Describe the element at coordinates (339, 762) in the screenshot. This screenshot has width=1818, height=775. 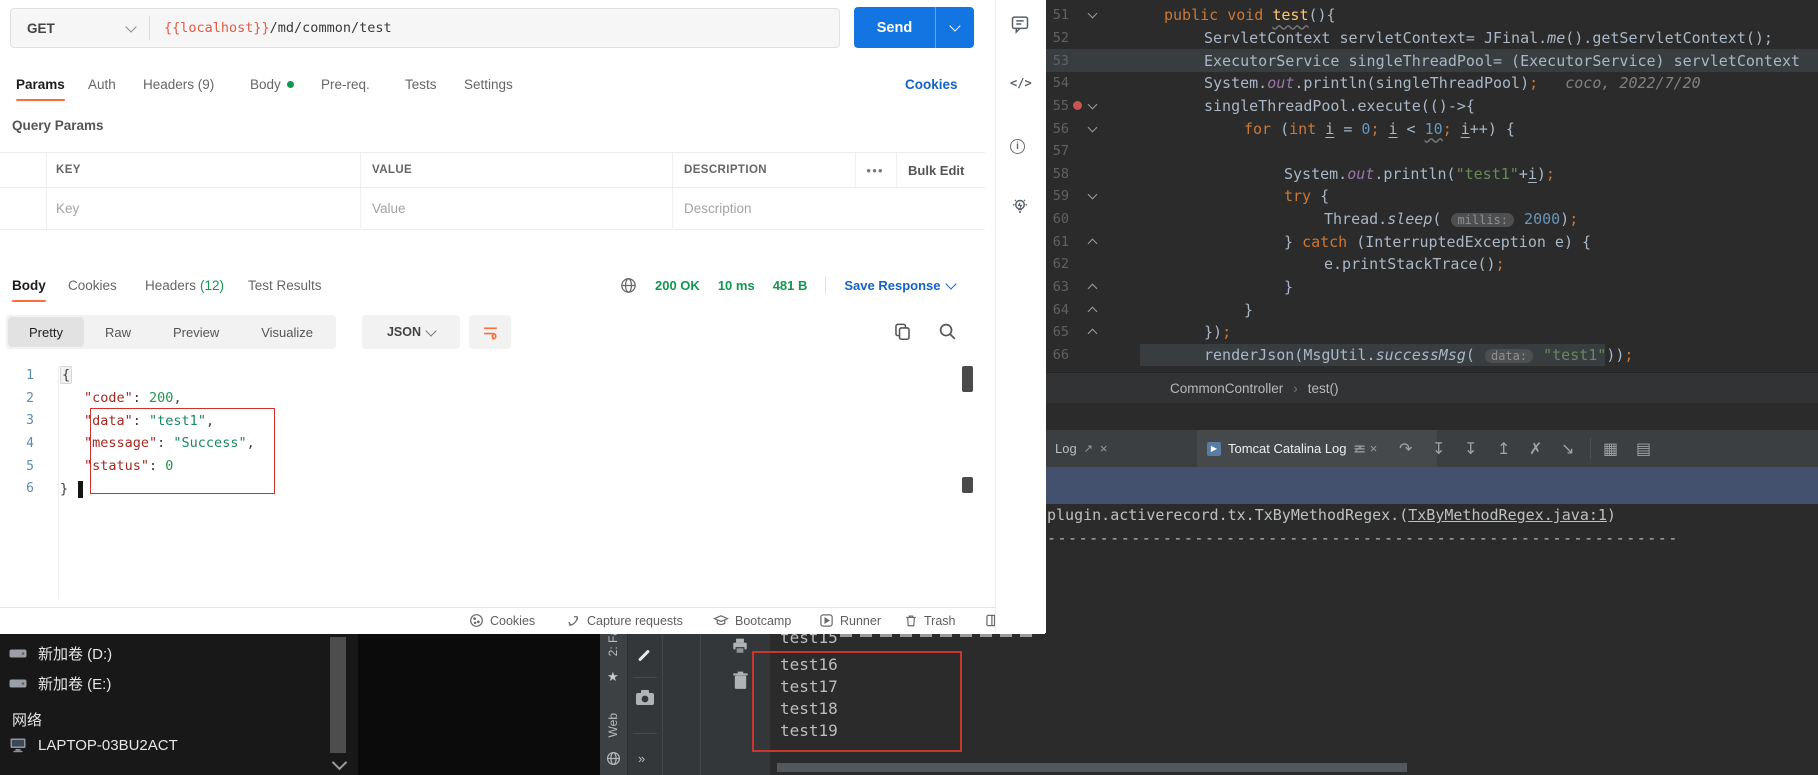
I see `chevron-down-icon` at that location.